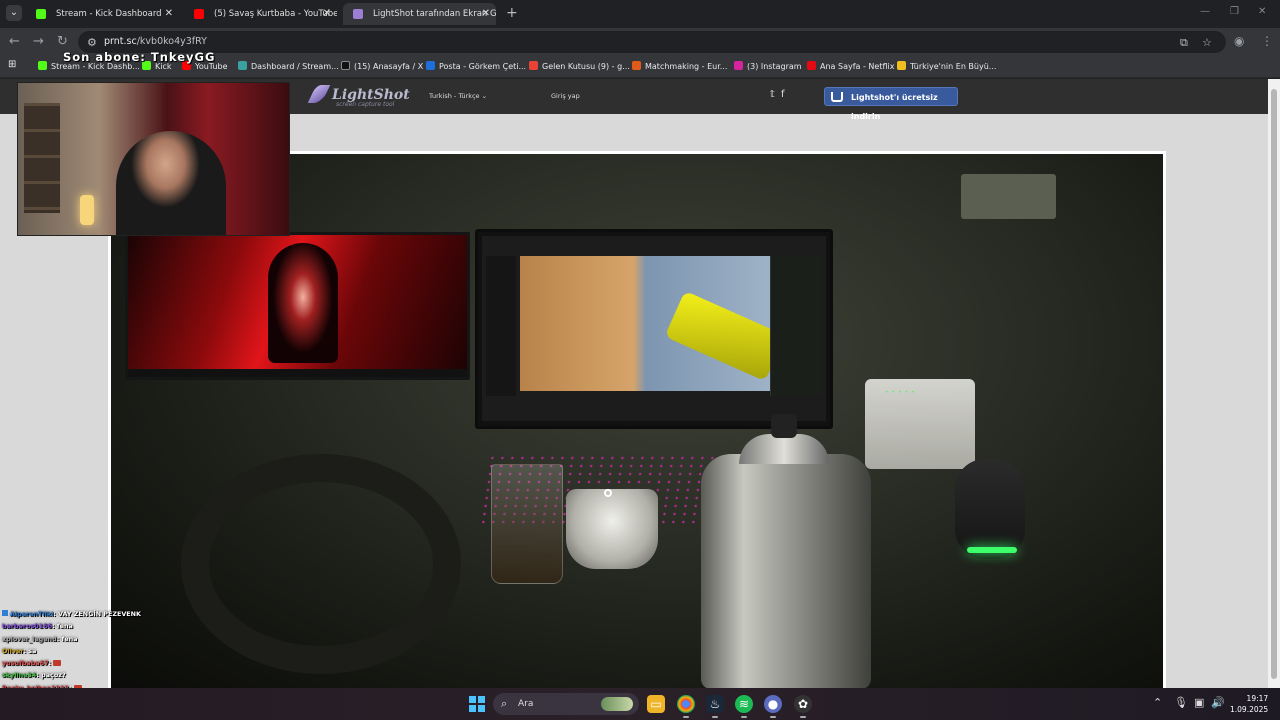 Image resolution: width=1280 pixels, height=720 pixels. What do you see at coordinates (139, 57) in the screenshot?
I see `last-subscriber-text: Son abone: TnkeyGG` at bounding box center [139, 57].